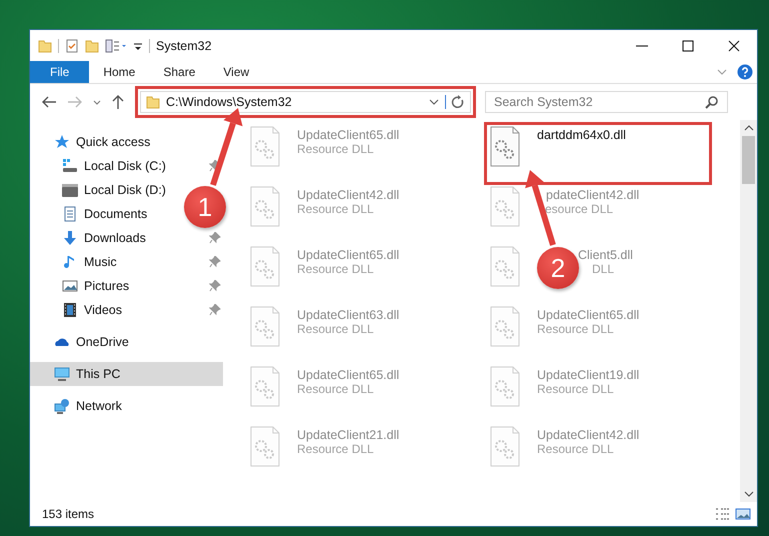  I want to click on ribbon-tab: View, so click(236, 72).